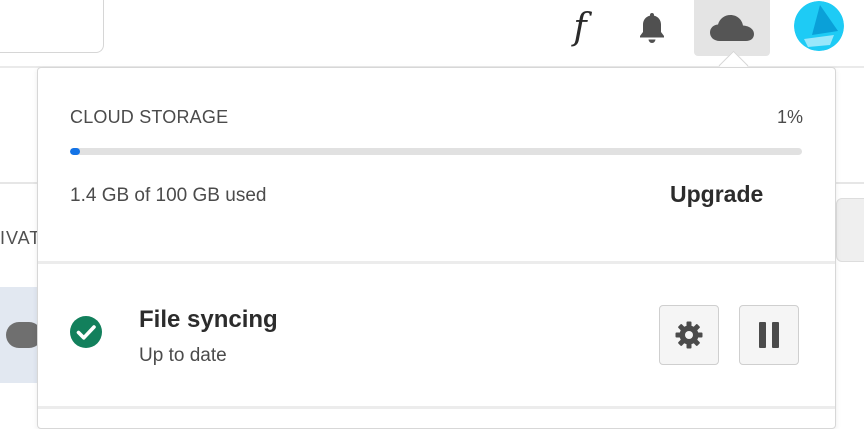 This screenshot has width=864, height=429. Describe the element at coordinates (436, 407) in the screenshot. I see `panel-divider-bottom` at that location.